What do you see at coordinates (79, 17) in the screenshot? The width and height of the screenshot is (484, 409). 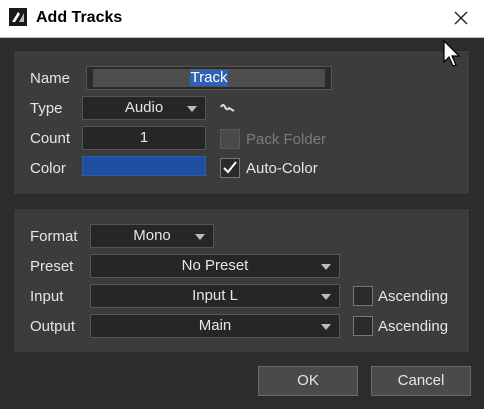 I see `window-title: Add Tracks` at bounding box center [79, 17].